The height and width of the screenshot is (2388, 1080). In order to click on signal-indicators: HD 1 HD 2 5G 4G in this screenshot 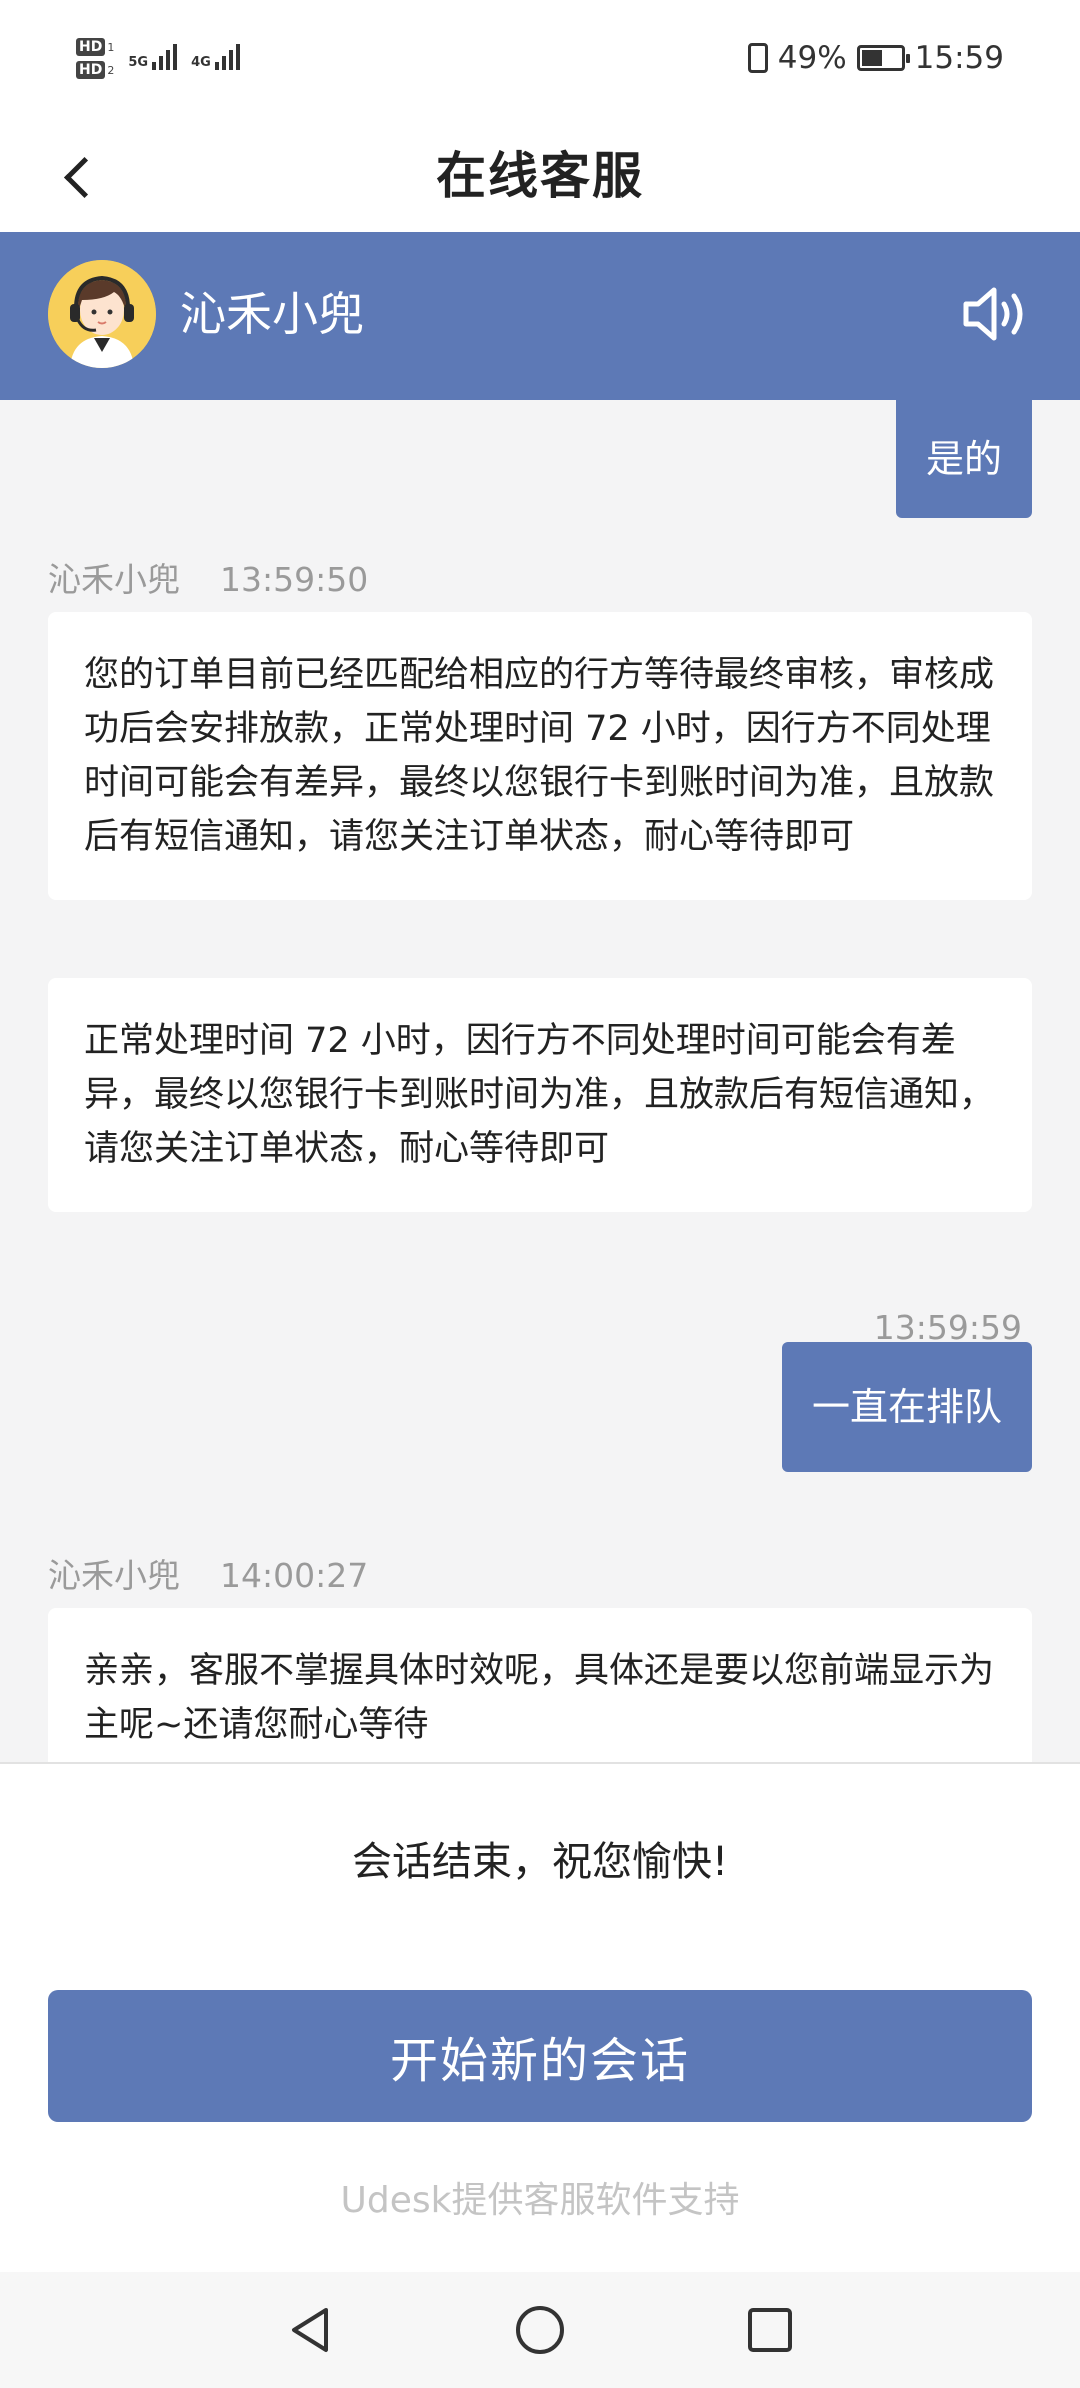, I will do `click(158, 66)`.